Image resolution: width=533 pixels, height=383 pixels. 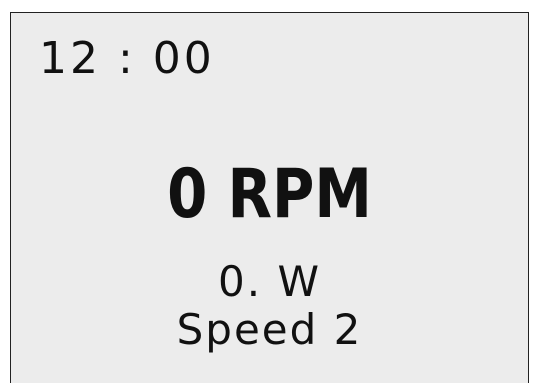 I want to click on rpm-readout: 0 RPM, so click(x=269, y=194).